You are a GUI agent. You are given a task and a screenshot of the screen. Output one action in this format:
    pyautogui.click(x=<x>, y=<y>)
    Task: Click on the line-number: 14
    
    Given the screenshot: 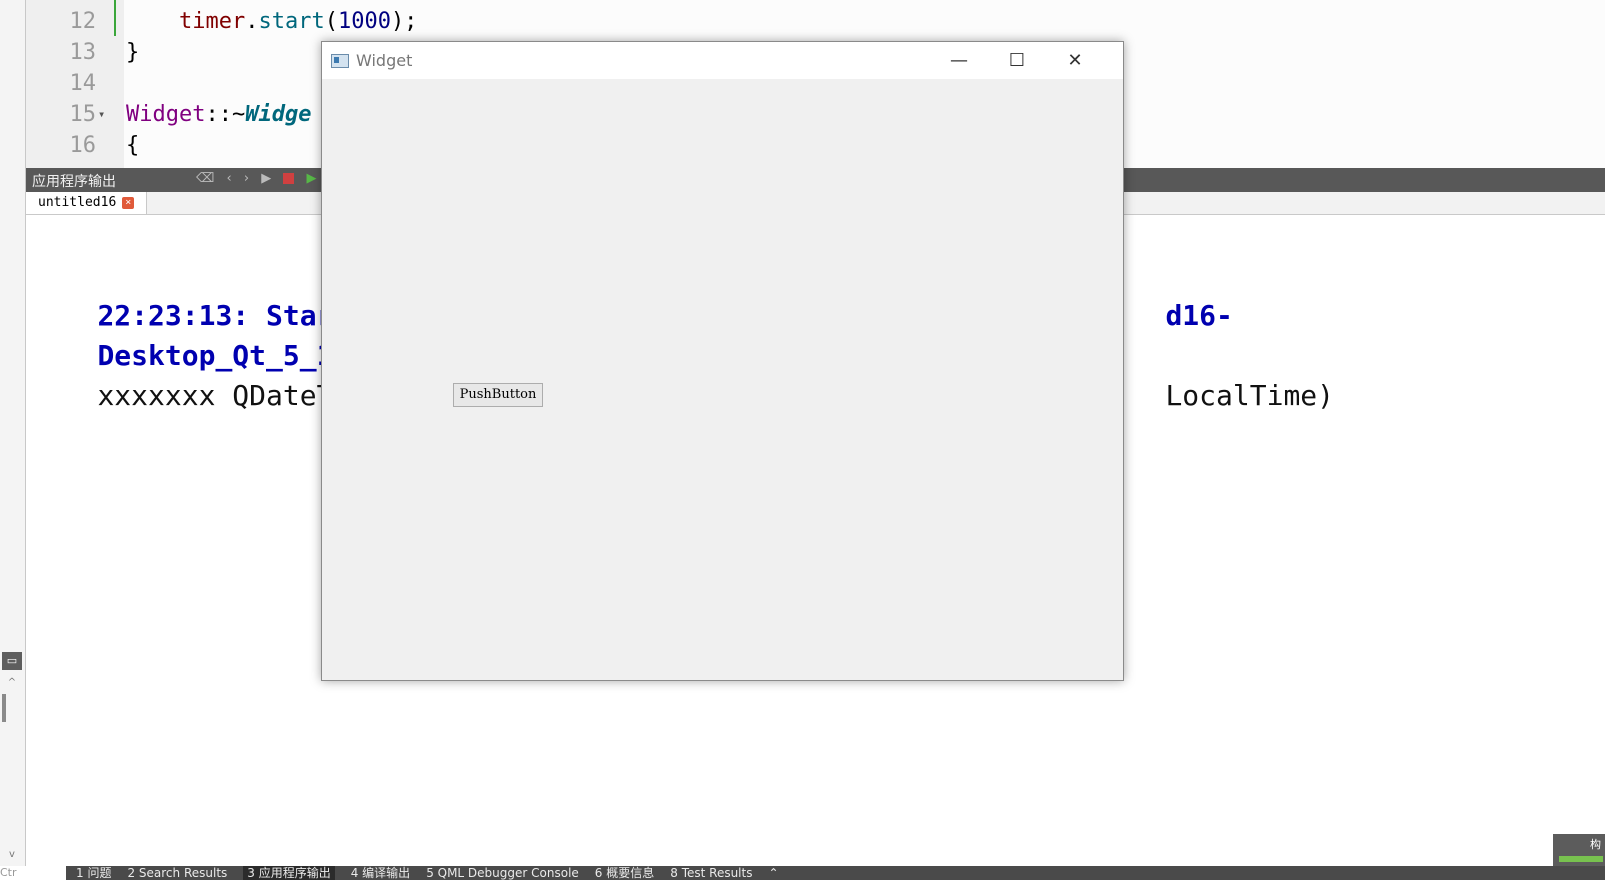 What is the action you would take?
    pyautogui.click(x=83, y=83)
    